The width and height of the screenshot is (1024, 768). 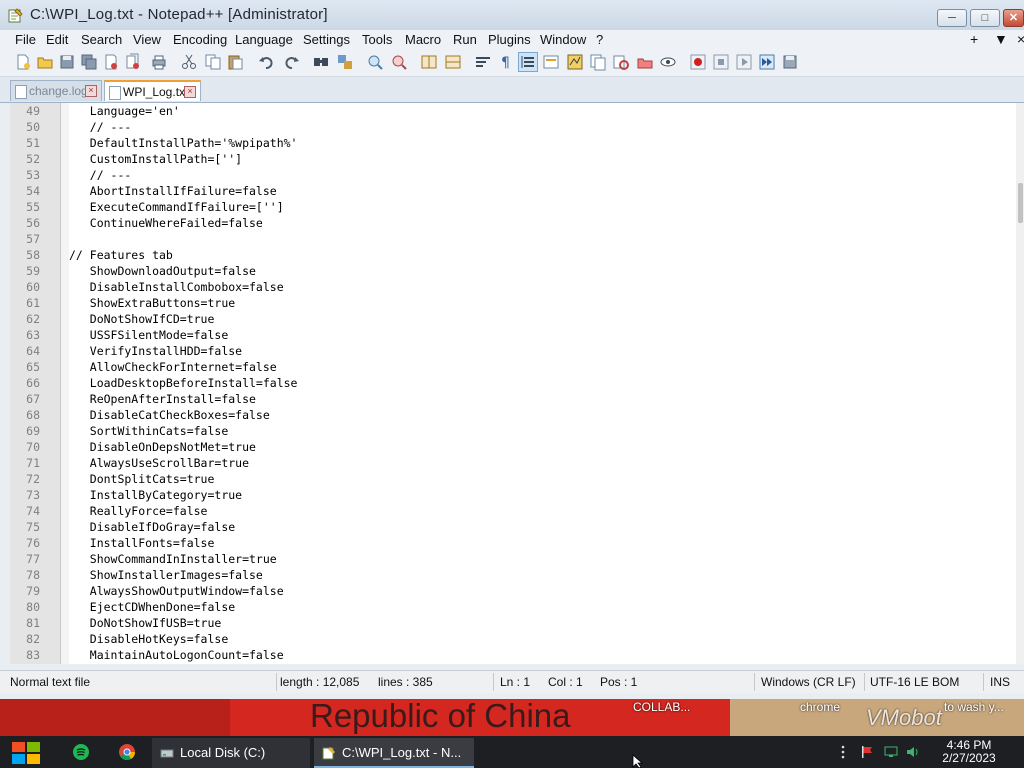 I want to click on flag-icon, so click(x=867, y=752).